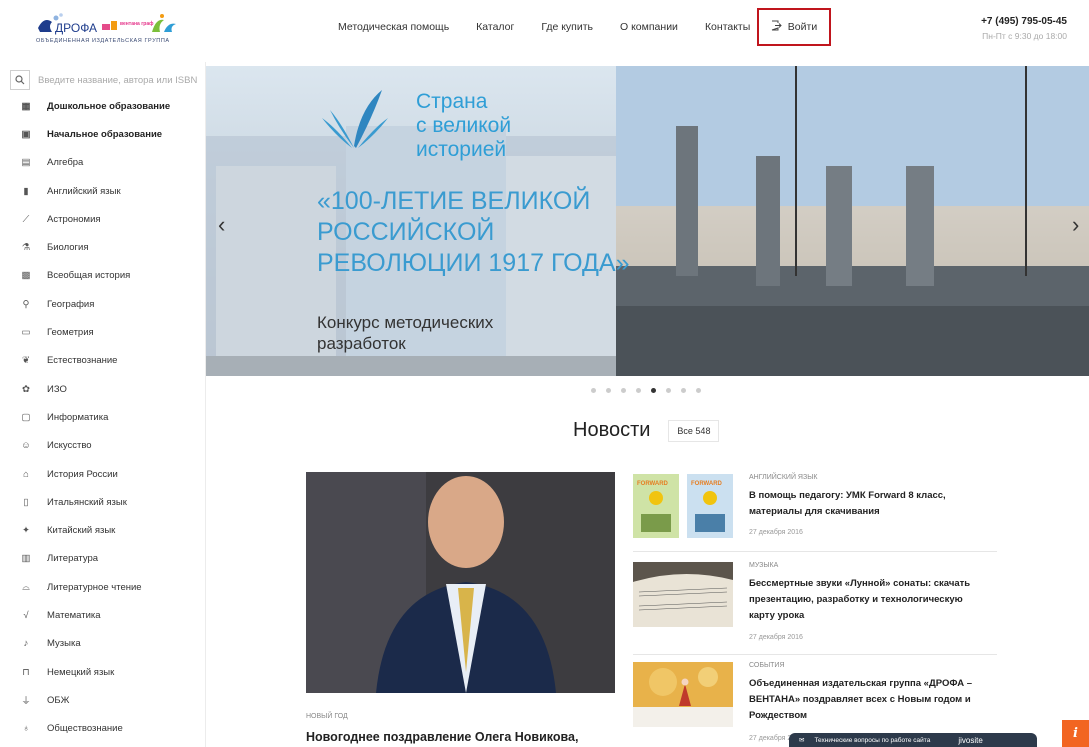  Describe the element at coordinates (103, 219) in the screenshot. I see `sidebar-item-subject: ⟋ Астрономия` at that location.